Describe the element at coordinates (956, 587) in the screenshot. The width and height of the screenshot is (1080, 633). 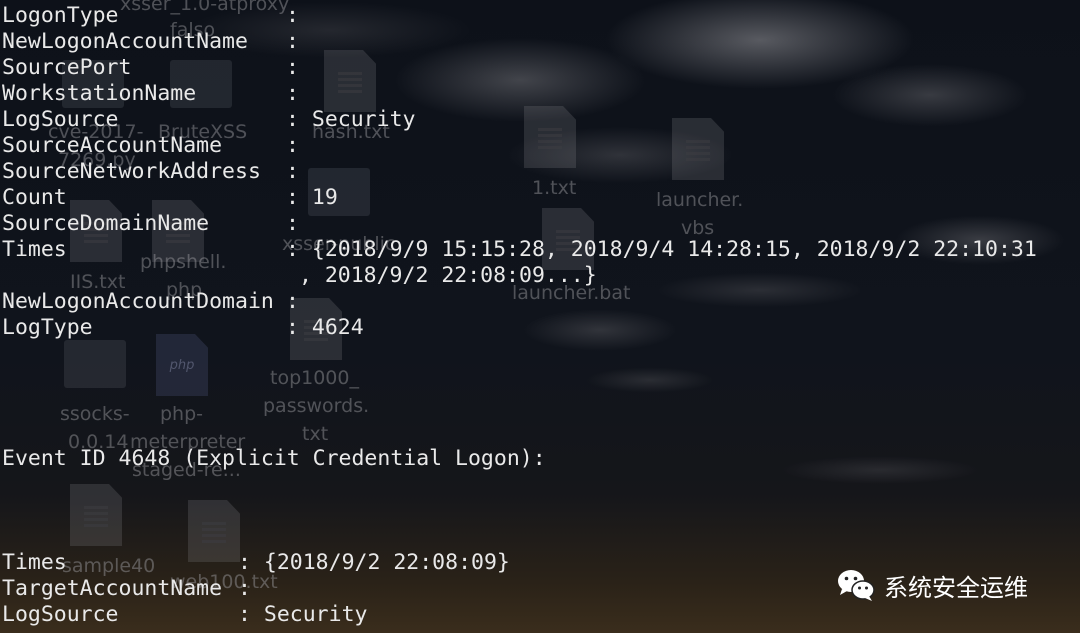
I see `watermark-text: 系统安全运维` at that location.